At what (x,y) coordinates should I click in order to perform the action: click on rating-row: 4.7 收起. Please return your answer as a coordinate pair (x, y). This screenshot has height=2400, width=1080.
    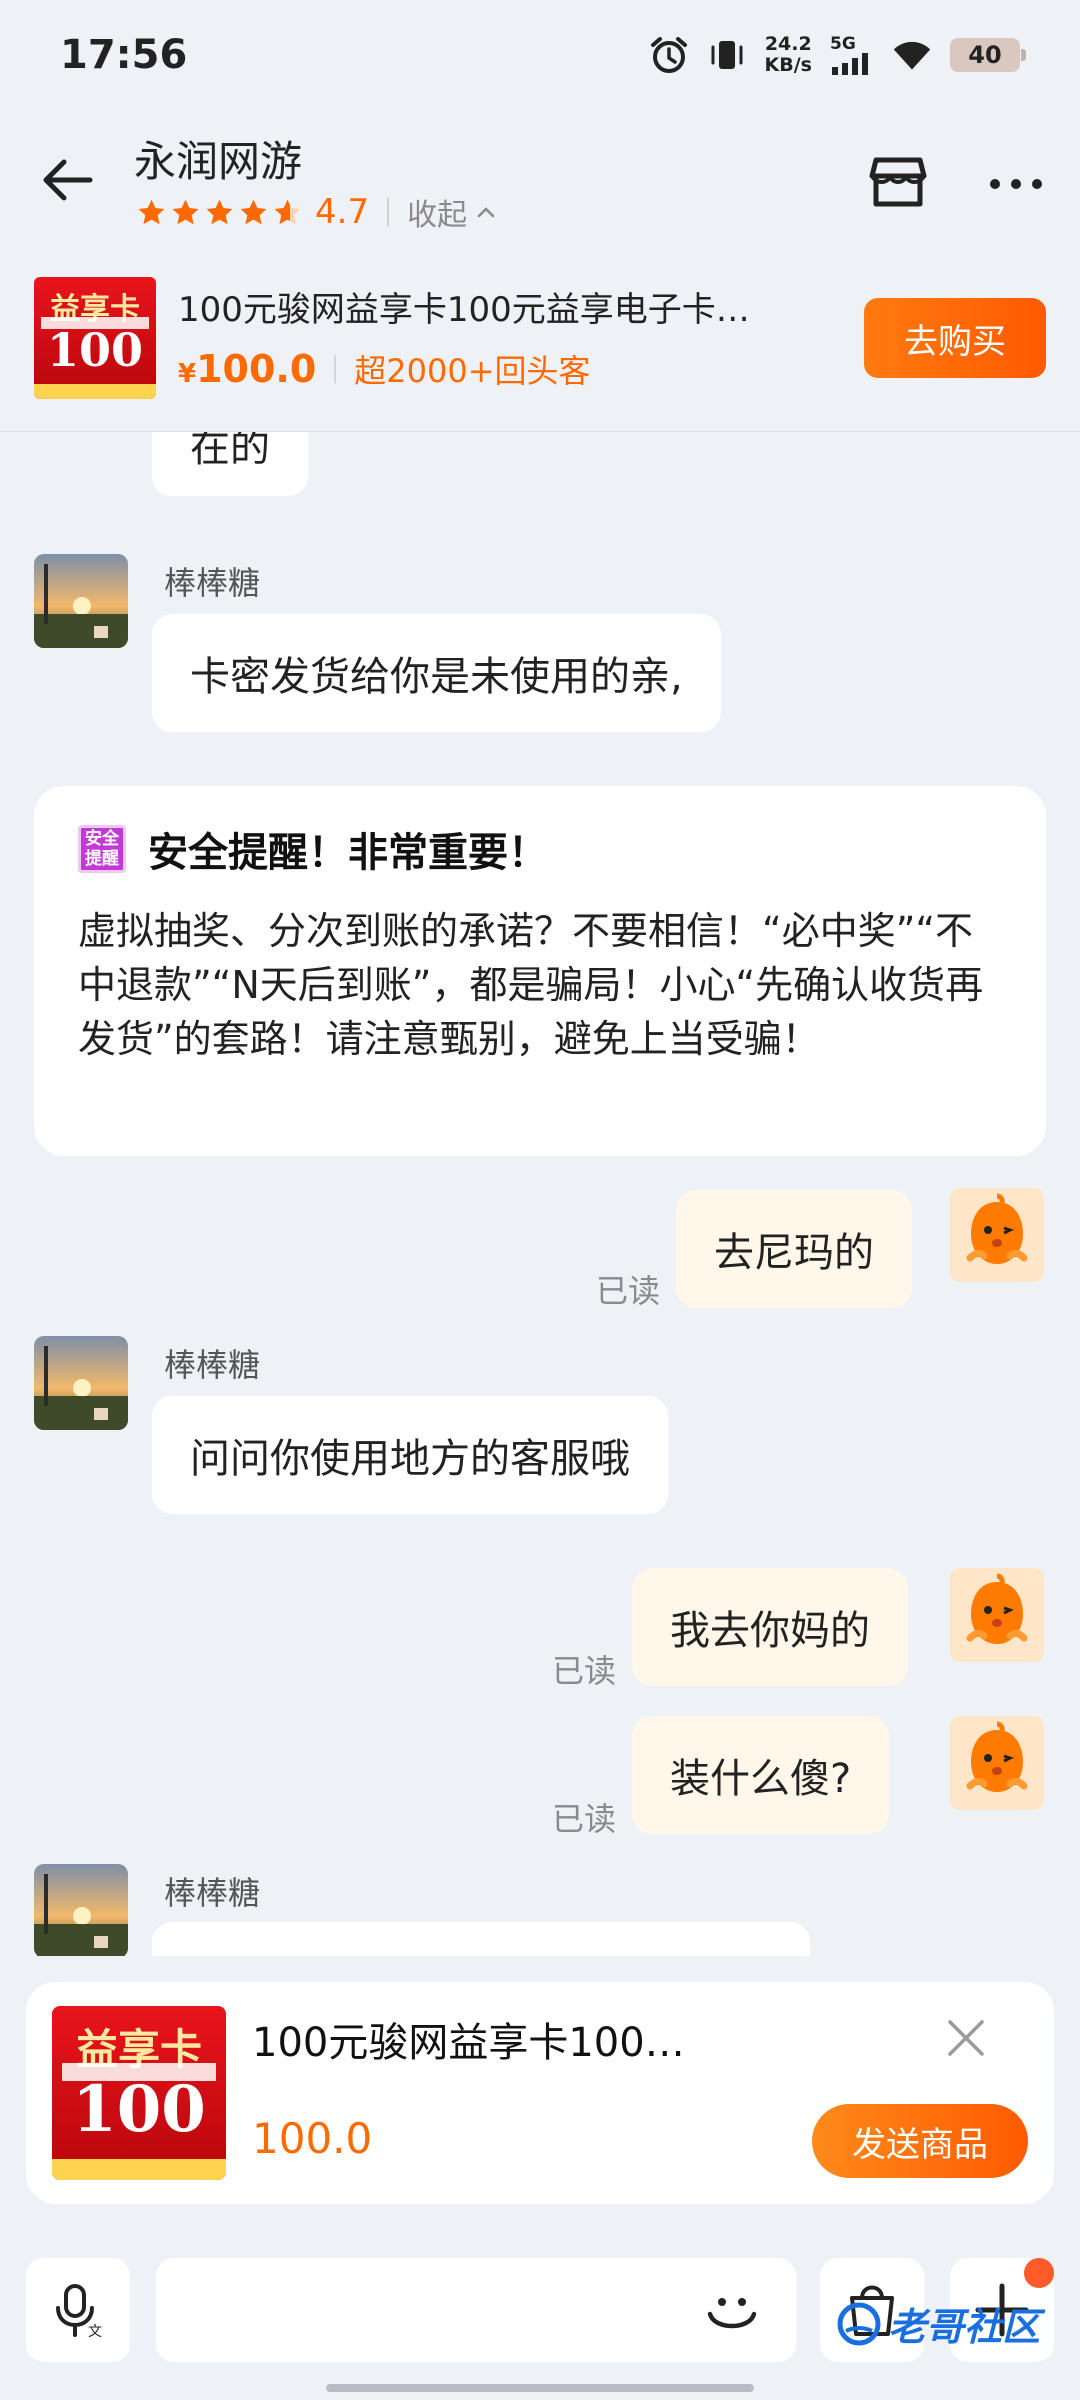
    Looking at the image, I should click on (317, 212).